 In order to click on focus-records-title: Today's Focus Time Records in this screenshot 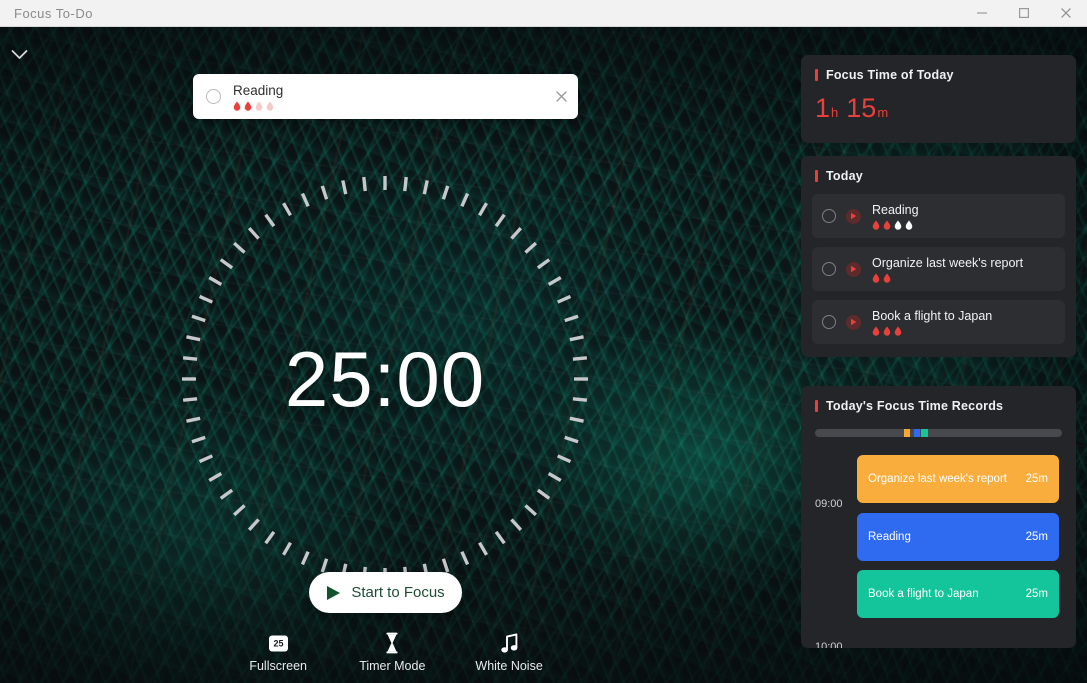, I will do `click(915, 406)`.